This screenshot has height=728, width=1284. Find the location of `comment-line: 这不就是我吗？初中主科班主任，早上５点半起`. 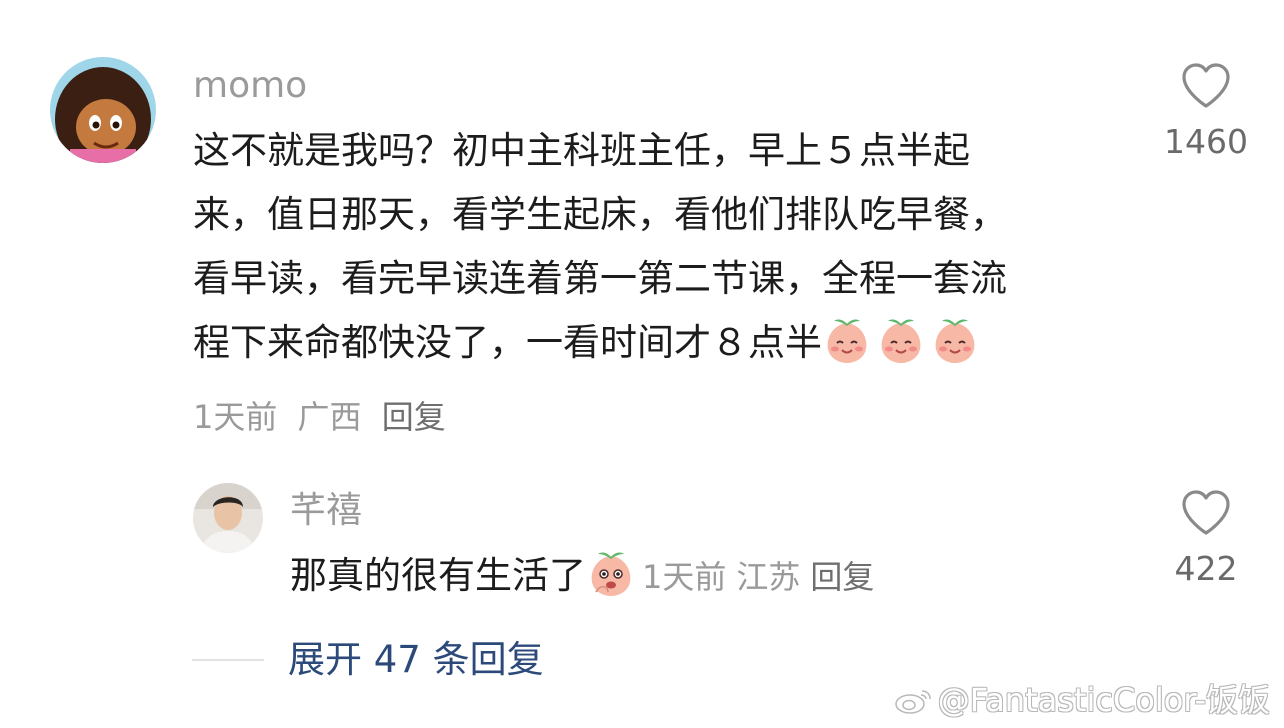

comment-line: 这不就是我吗？初中主科班主任，早上５点半起 is located at coordinates (581, 150).